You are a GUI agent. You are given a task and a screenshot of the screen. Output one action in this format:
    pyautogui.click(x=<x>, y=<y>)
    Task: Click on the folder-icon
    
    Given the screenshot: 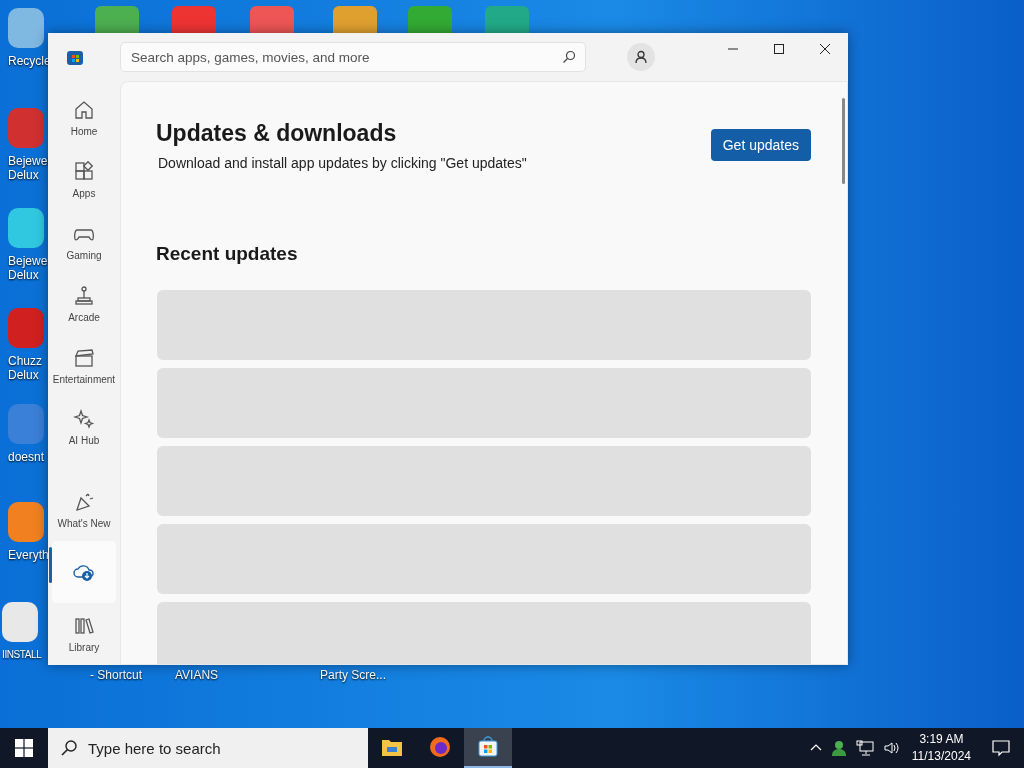 What is the action you would take?
    pyautogui.click(x=392, y=747)
    